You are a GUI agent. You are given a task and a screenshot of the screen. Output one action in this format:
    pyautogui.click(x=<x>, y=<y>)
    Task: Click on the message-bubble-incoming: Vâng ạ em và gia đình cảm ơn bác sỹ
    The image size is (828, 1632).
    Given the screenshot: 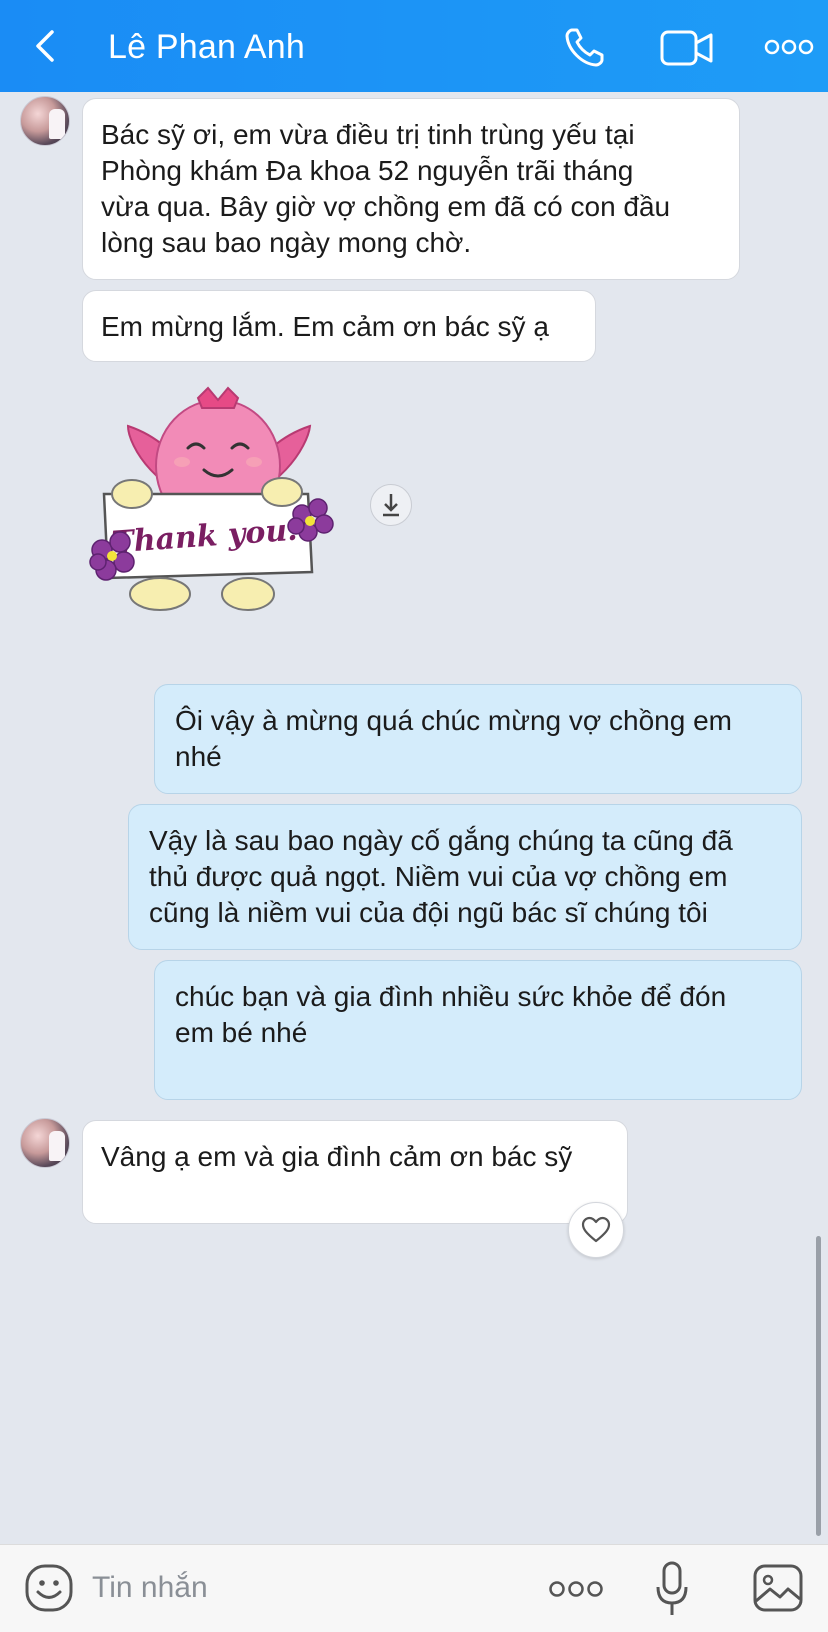 What is the action you would take?
    pyautogui.click(x=355, y=1172)
    